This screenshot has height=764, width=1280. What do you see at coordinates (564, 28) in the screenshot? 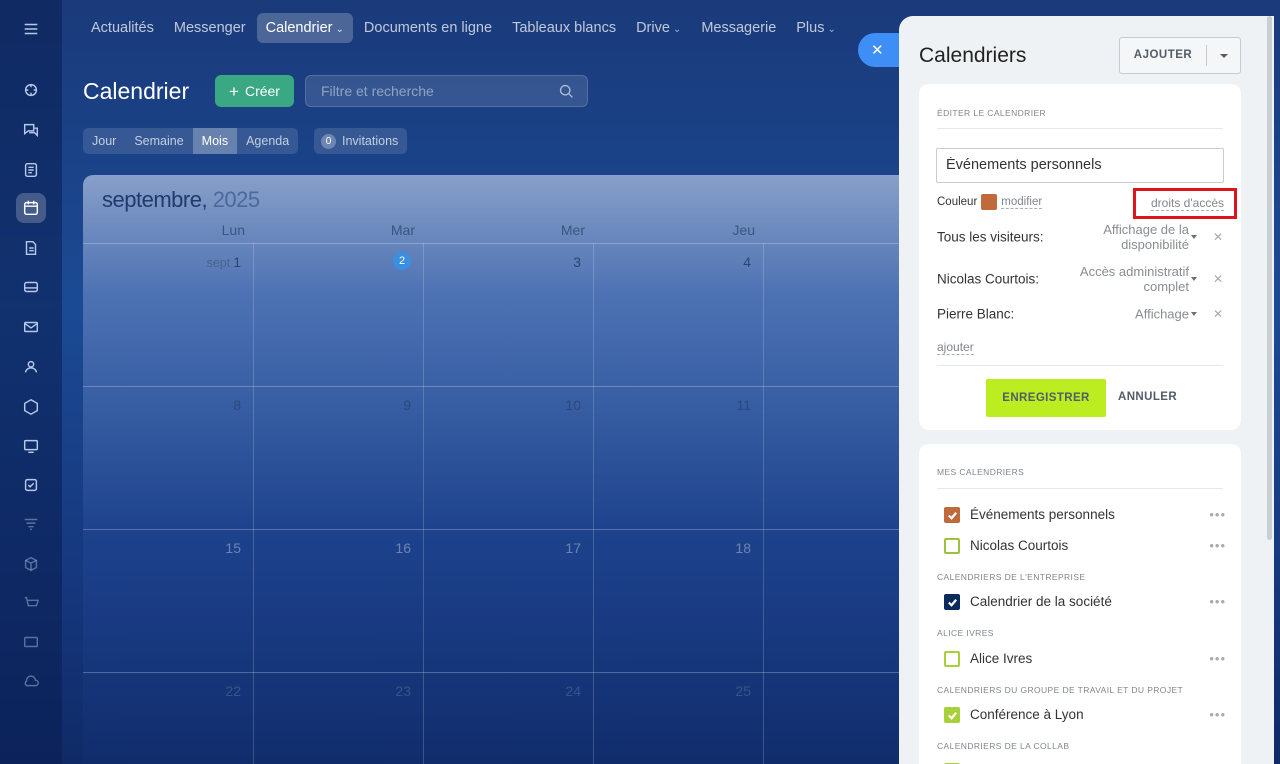
I see `nav-tableaux: Tableaux blancs` at bounding box center [564, 28].